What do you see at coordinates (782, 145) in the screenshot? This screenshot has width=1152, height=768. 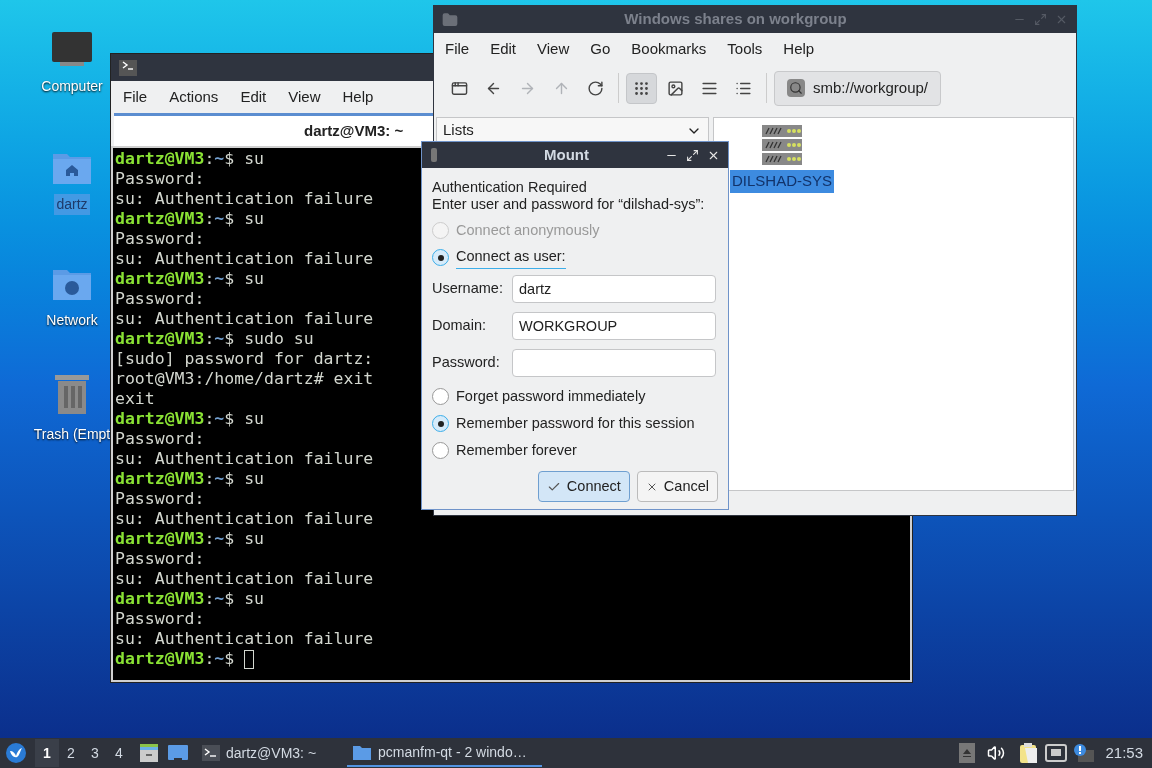 I see `server-icon` at bounding box center [782, 145].